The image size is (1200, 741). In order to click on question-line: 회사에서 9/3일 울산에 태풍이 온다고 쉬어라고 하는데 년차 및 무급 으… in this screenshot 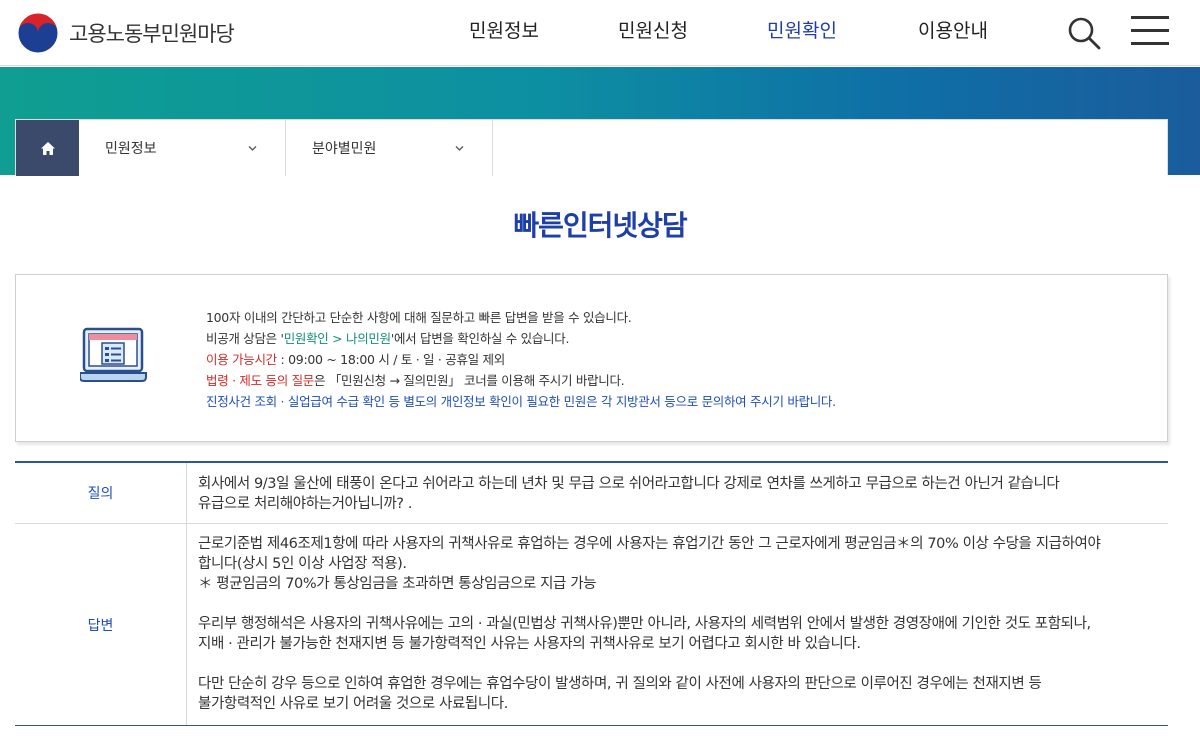, I will do `click(629, 484)`.